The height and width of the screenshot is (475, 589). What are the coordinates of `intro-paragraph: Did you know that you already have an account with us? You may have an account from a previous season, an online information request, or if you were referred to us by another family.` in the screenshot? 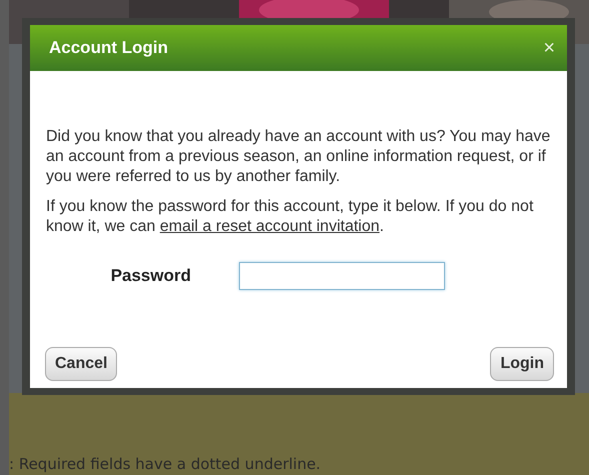 It's located at (299, 157).